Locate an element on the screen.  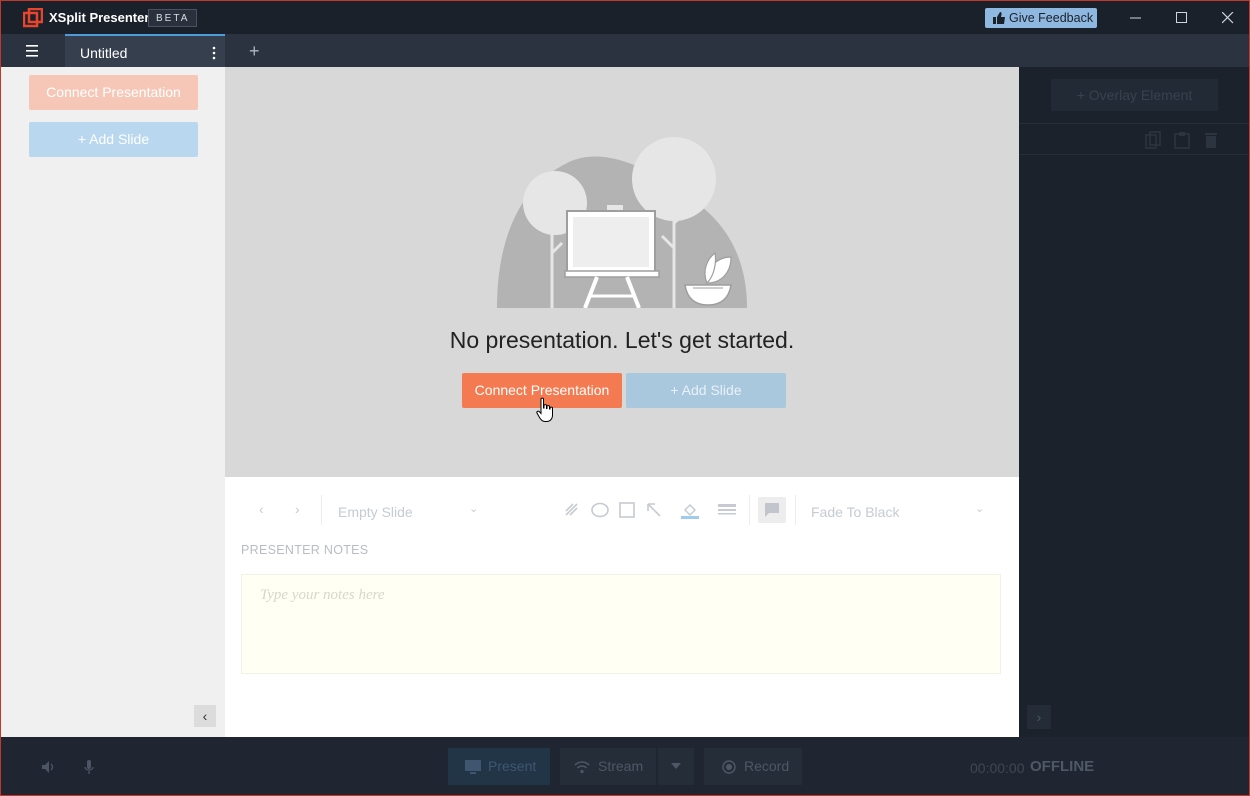
stream-options-dropdown is located at coordinates (676, 766).